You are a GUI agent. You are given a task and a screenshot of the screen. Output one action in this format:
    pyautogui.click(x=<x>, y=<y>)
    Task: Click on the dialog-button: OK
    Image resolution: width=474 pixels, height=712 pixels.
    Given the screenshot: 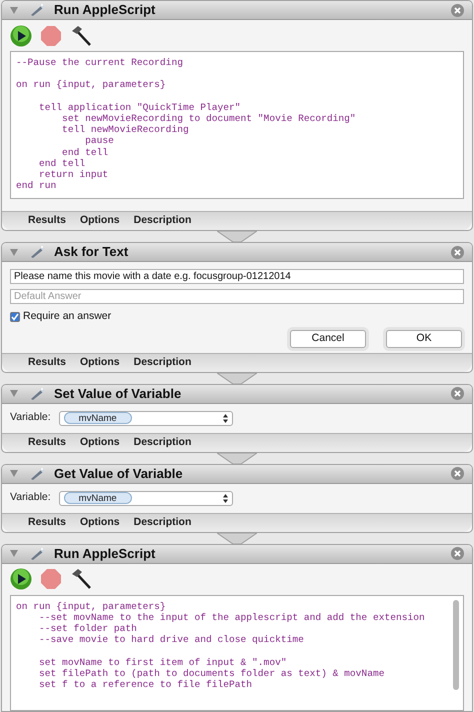 What is the action you would take?
    pyautogui.click(x=424, y=339)
    